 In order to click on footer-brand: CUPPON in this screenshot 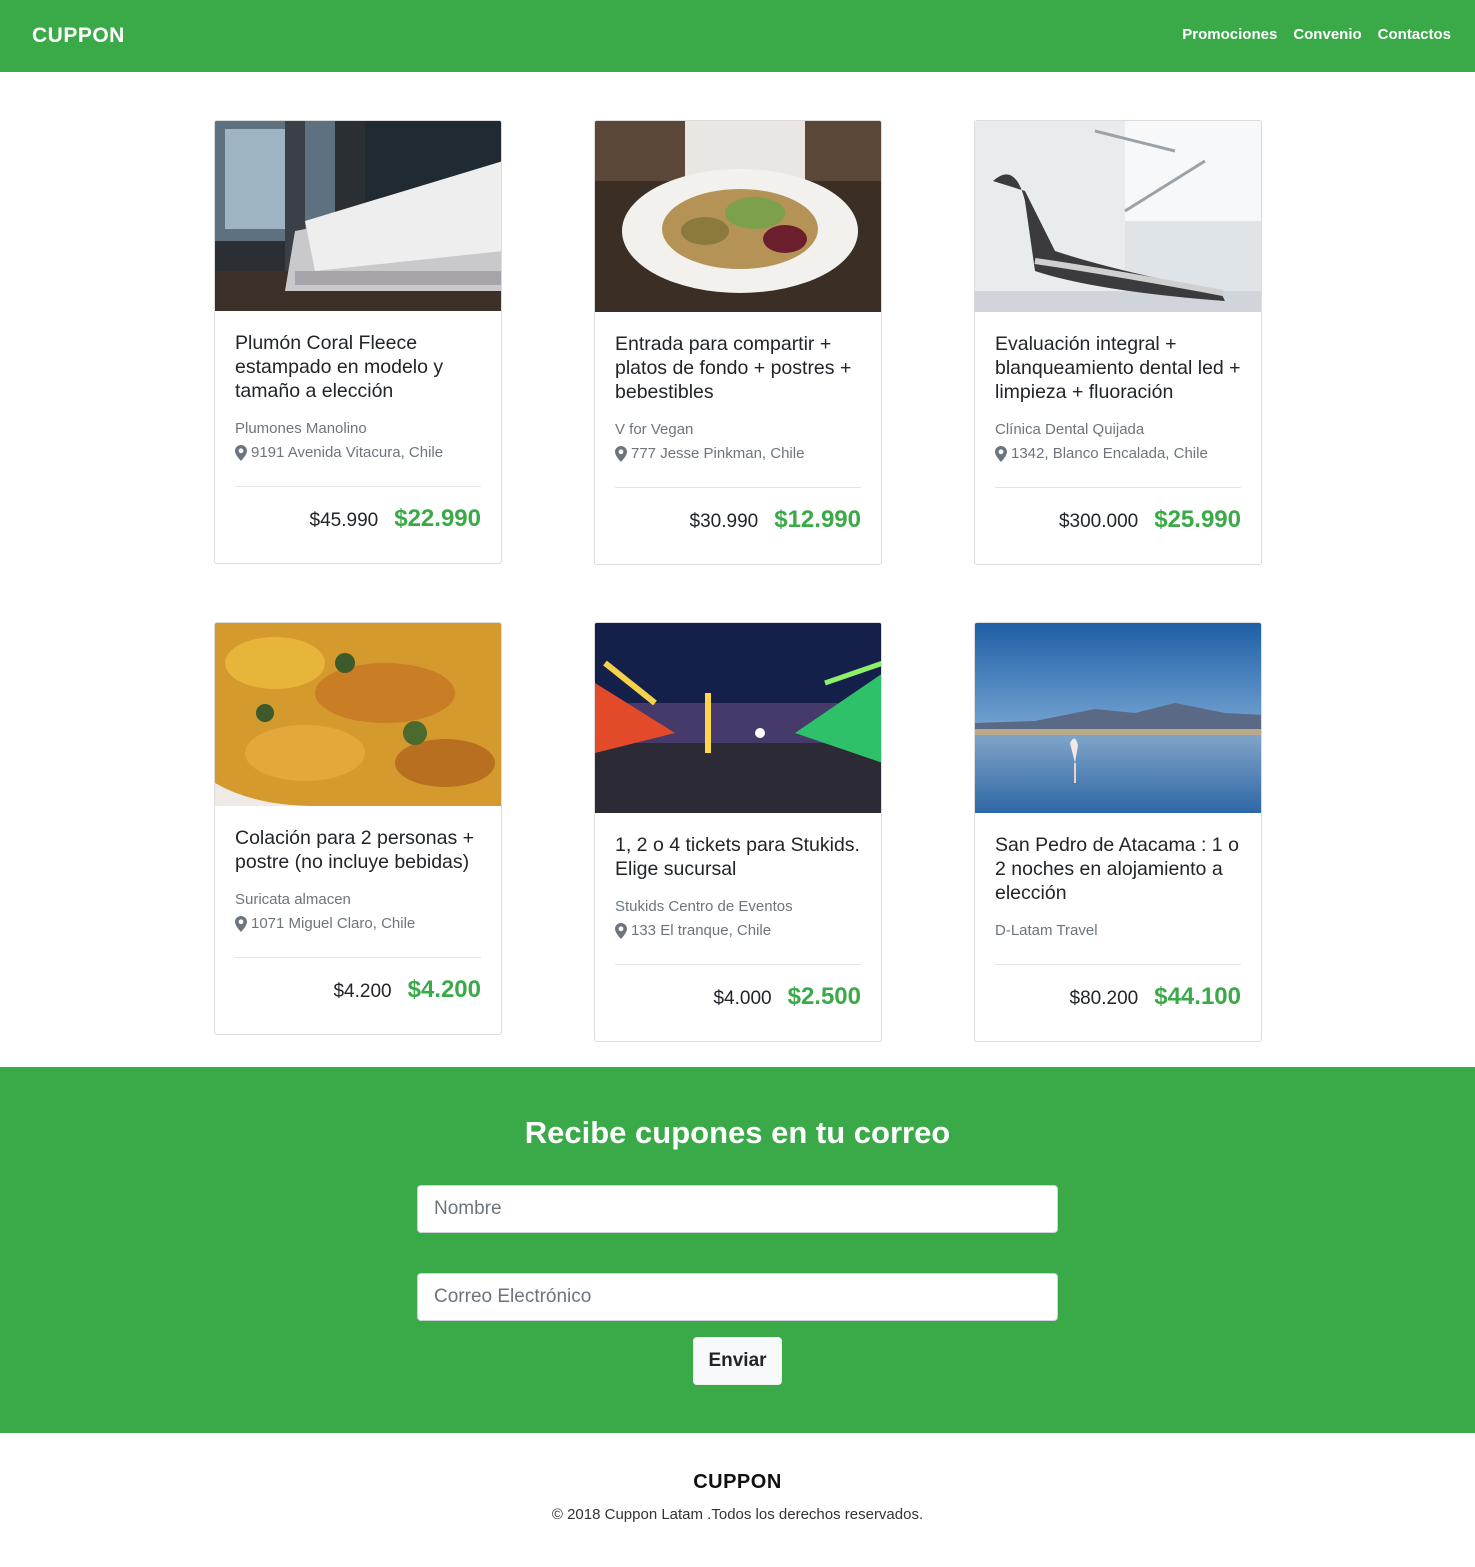, I will do `click(737, 1482)`.